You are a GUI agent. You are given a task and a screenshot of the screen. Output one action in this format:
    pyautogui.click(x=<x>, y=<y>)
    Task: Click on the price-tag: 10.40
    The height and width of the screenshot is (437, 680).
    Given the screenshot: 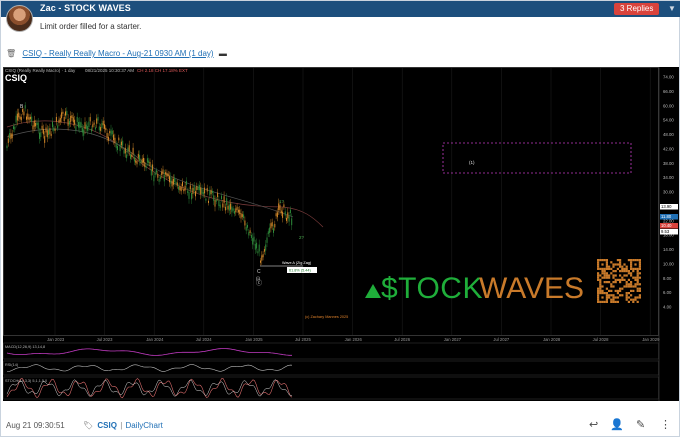 What is the action you would take?
    pyautogui.click(x=666, y=225)
    